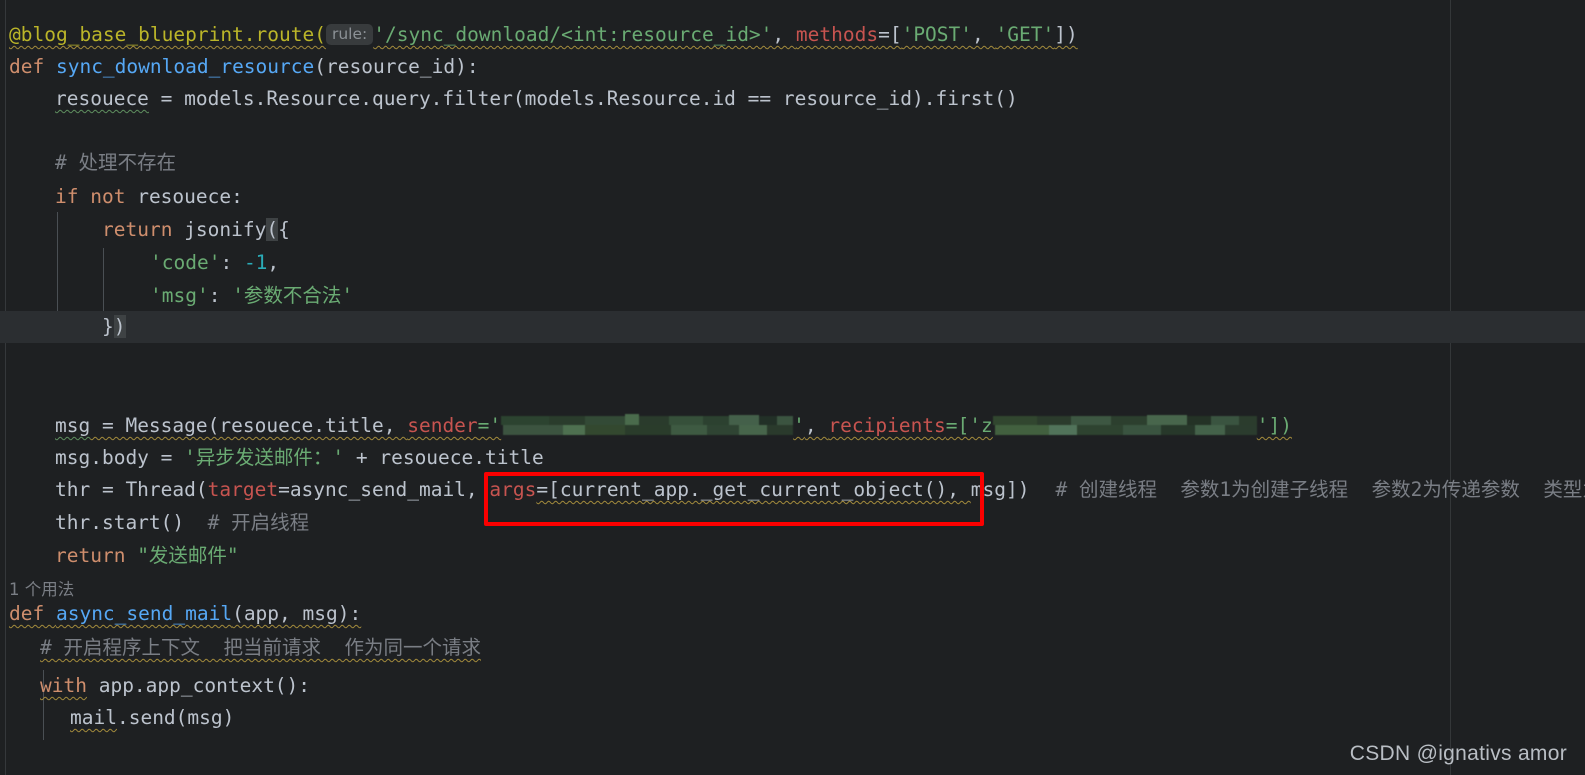 Image resolution: width=1585 pixels, height=775 pixels. What do you see at coordinates (63, 327) in the screenshot?
I see `code-line-close-jsonify: })` at bounding box center [63, 327].